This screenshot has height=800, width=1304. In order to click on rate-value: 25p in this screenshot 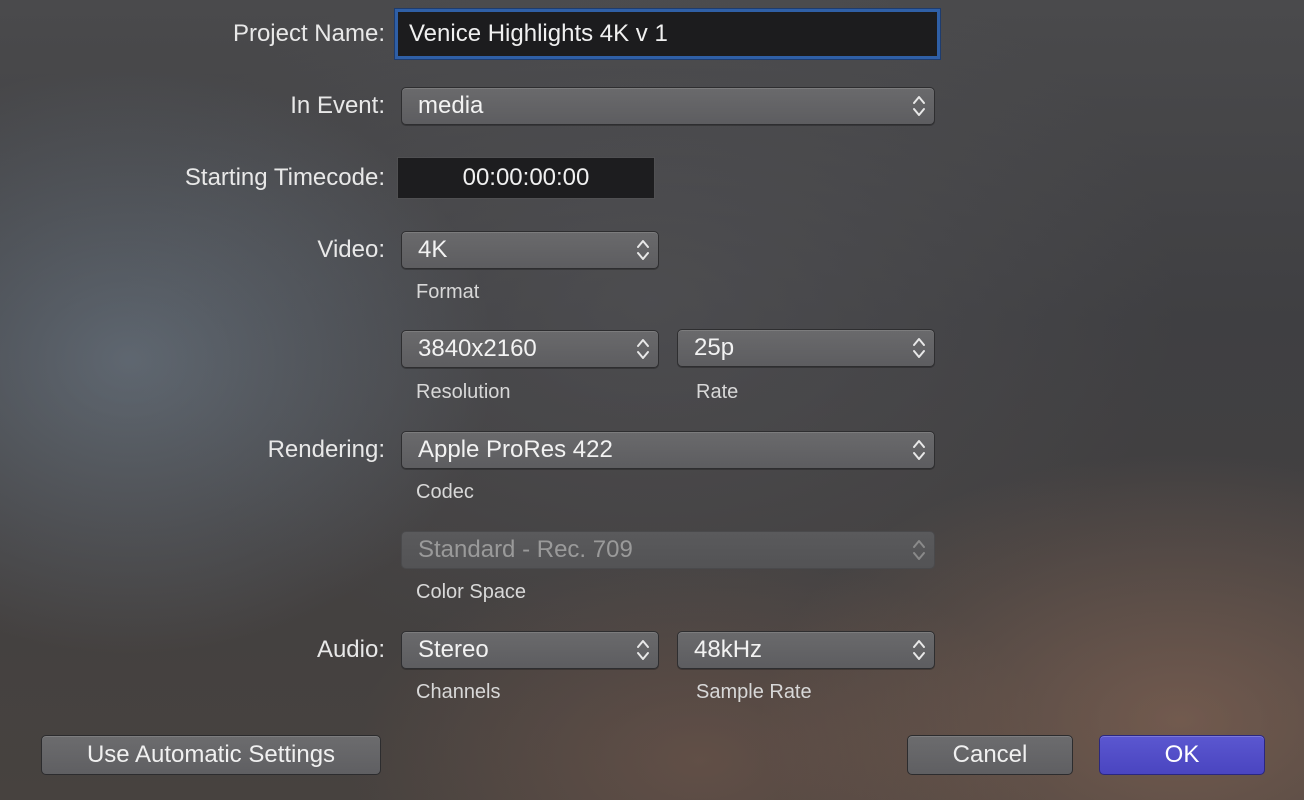, I will do `click(714, 347)`.